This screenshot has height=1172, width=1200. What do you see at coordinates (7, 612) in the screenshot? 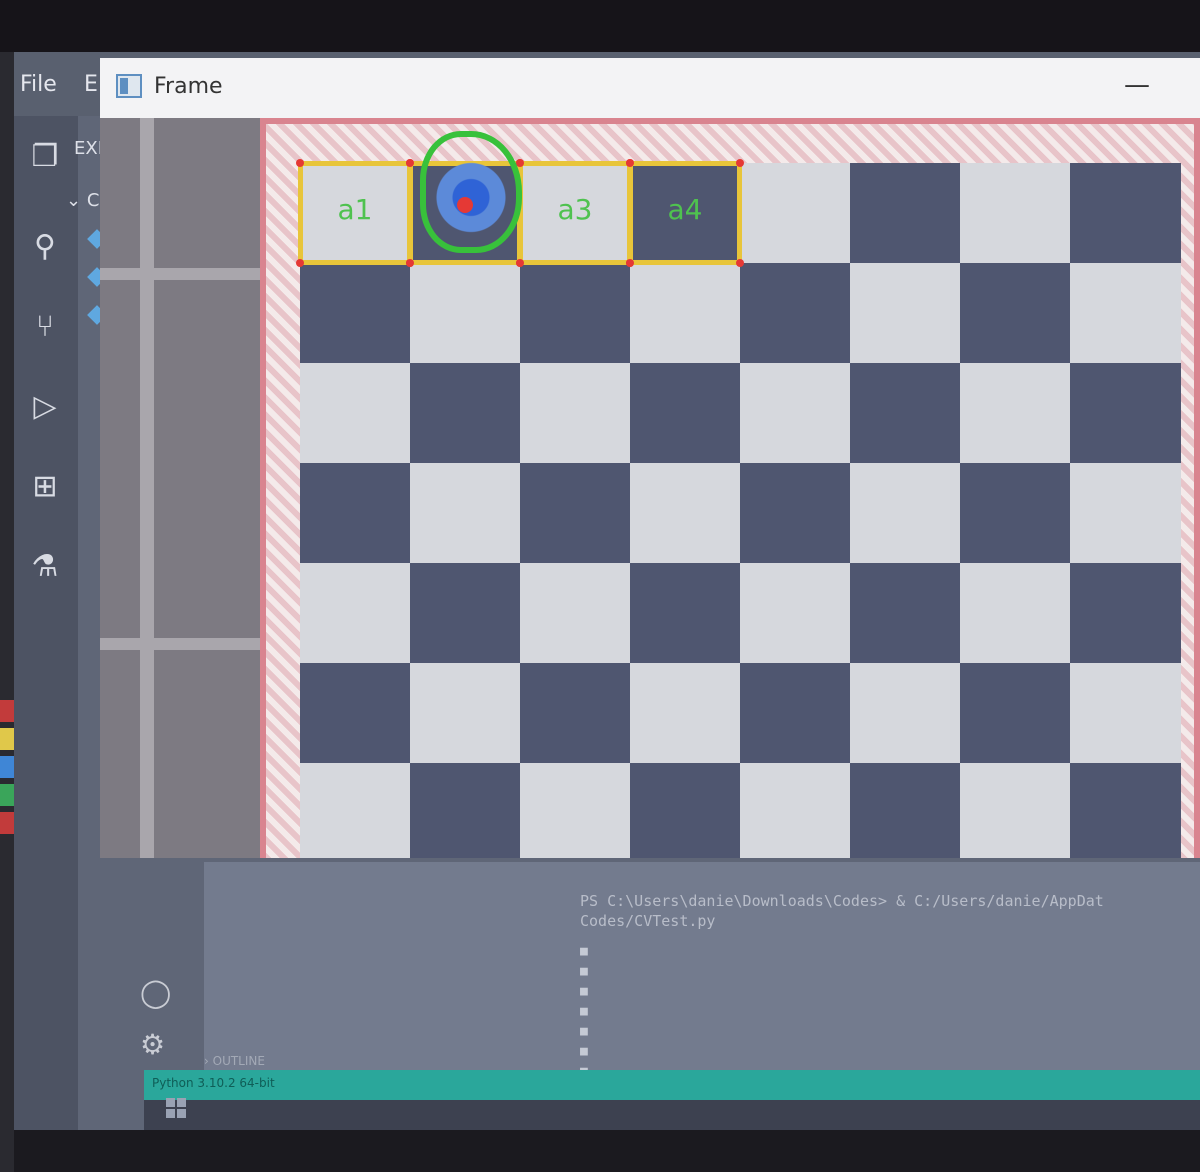
I see `monitor-bezel-left` at bounding box center [7, 612].